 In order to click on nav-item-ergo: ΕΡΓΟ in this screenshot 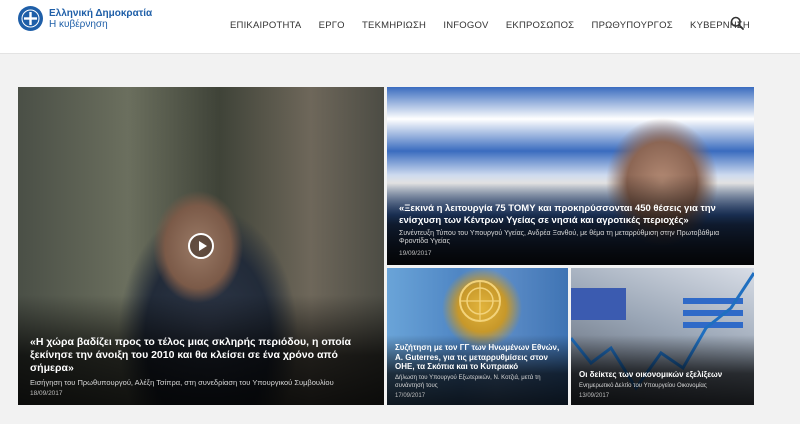, I will do `click(332, 25)`.